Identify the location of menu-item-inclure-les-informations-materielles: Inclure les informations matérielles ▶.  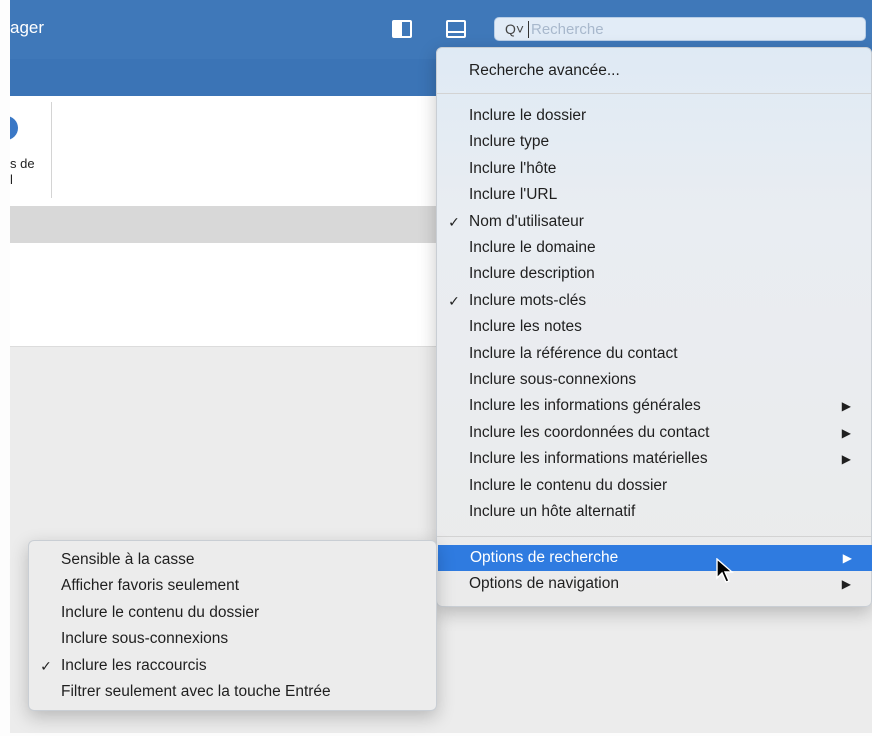
(654, 459).